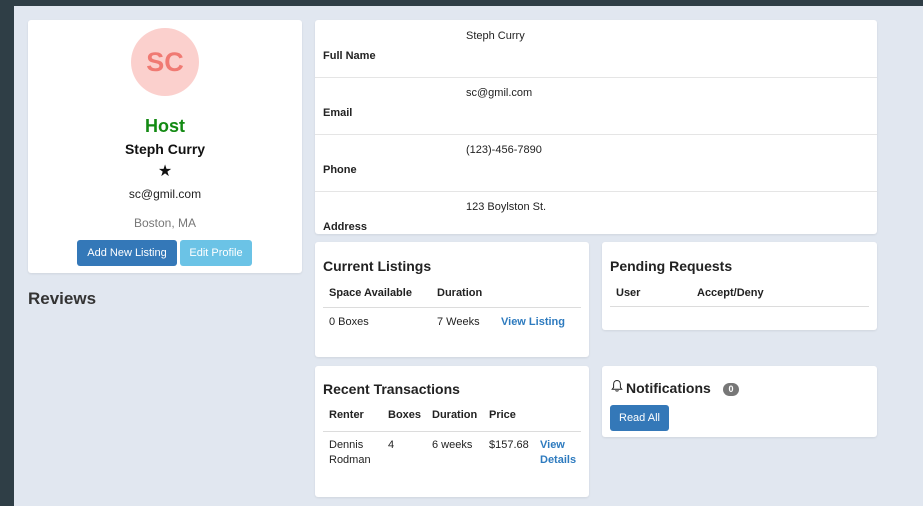 The height and width of the screenshot is (506, 923). Describe the element at coordinates (506, 207) in the screenshot. I see `info-value: 123 Boylston St.` at that location.